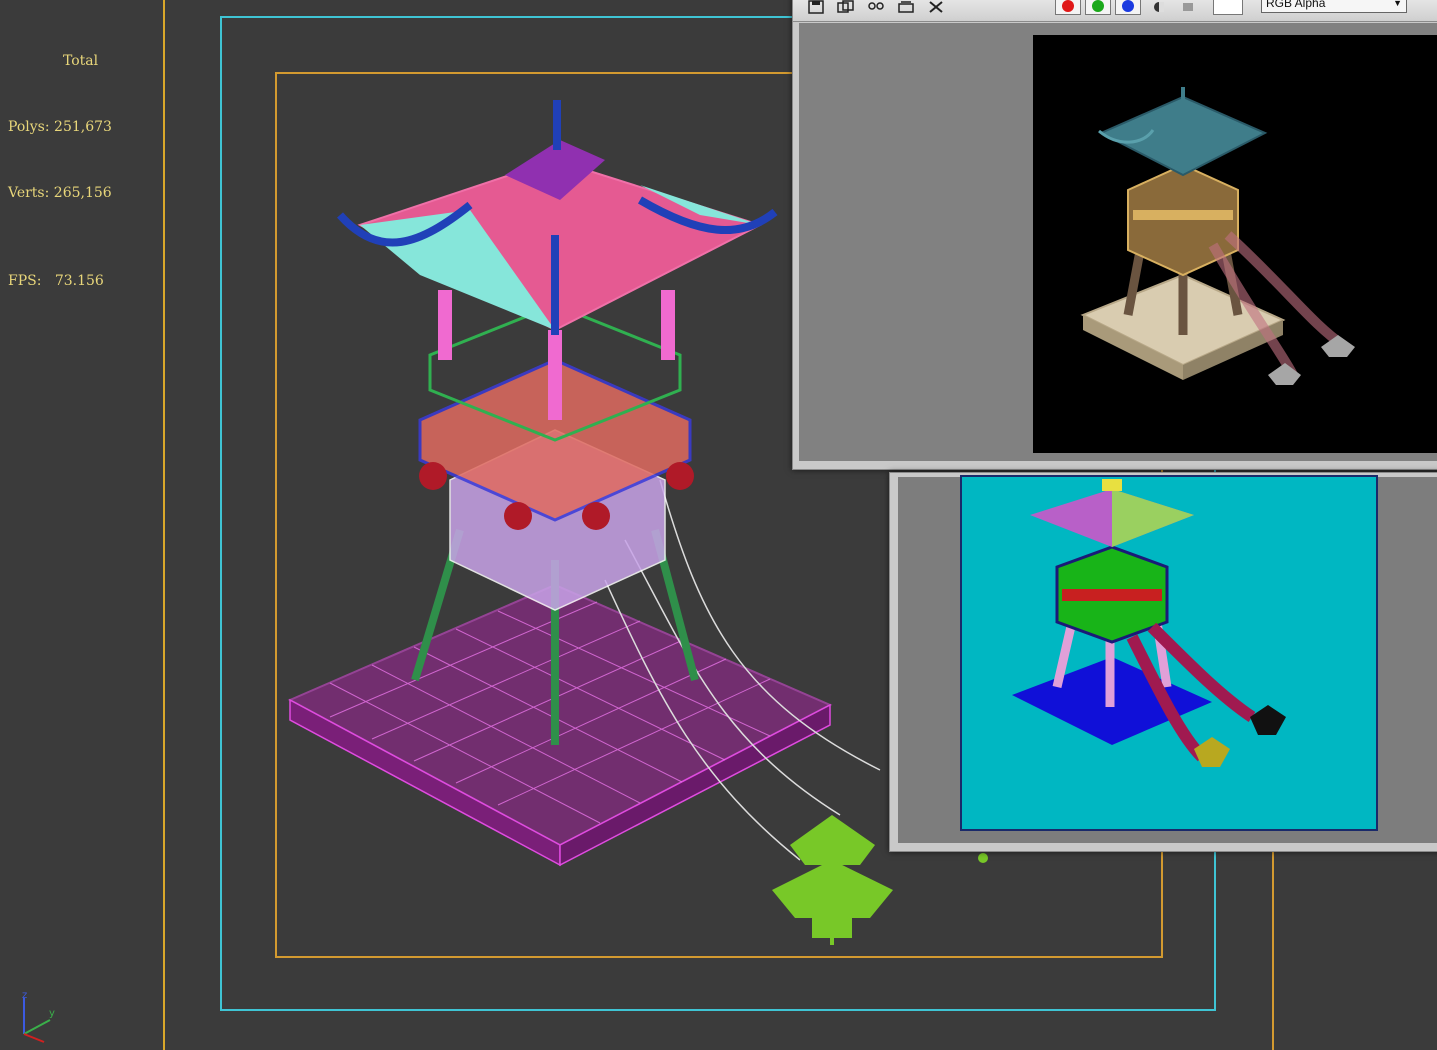 The image size is (1437, 1050). I want to click on axis-z-label: z, so click(24, 995).